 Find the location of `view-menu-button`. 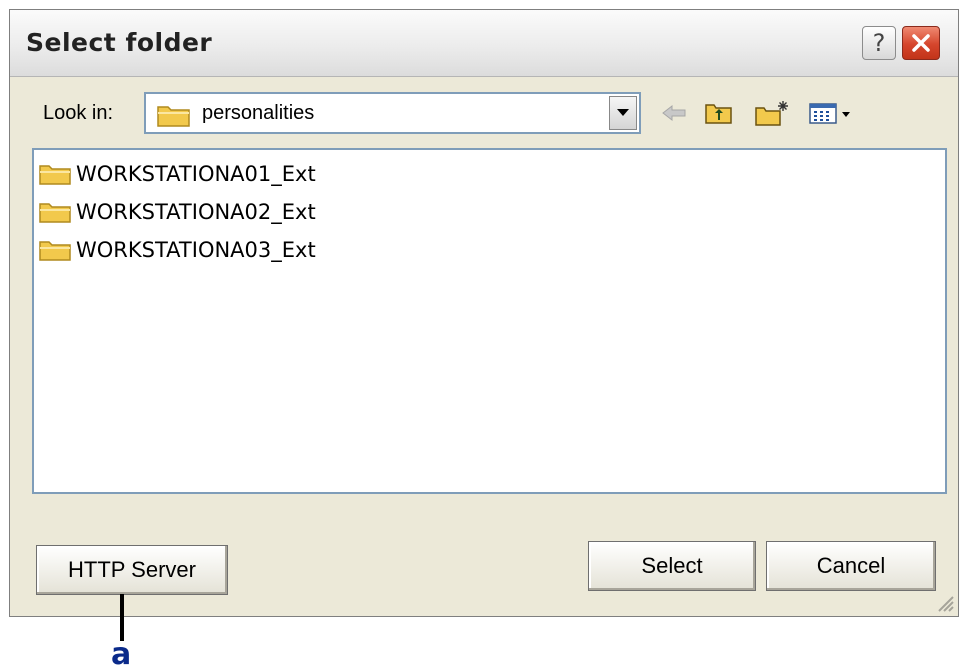

view-menu-button is located at coordinates (831, 113).